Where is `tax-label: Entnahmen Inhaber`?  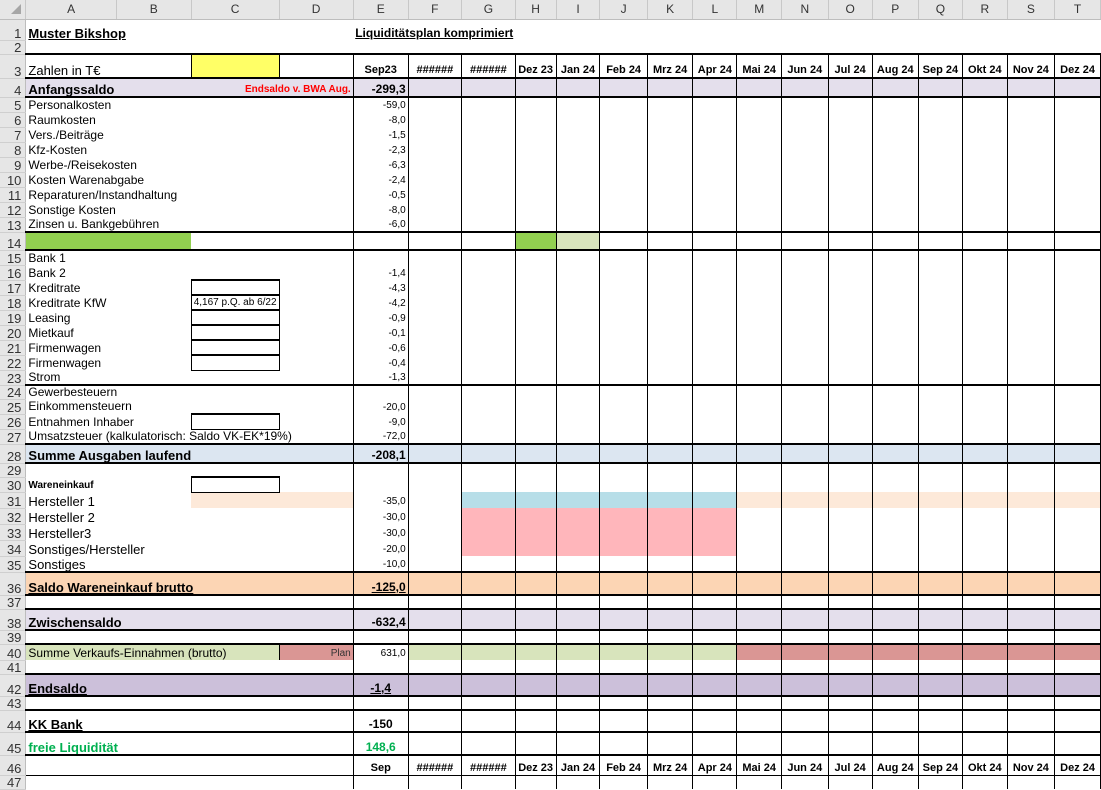 tax-label: Entnahmen Inhaber is located at coordinates (108, 421).